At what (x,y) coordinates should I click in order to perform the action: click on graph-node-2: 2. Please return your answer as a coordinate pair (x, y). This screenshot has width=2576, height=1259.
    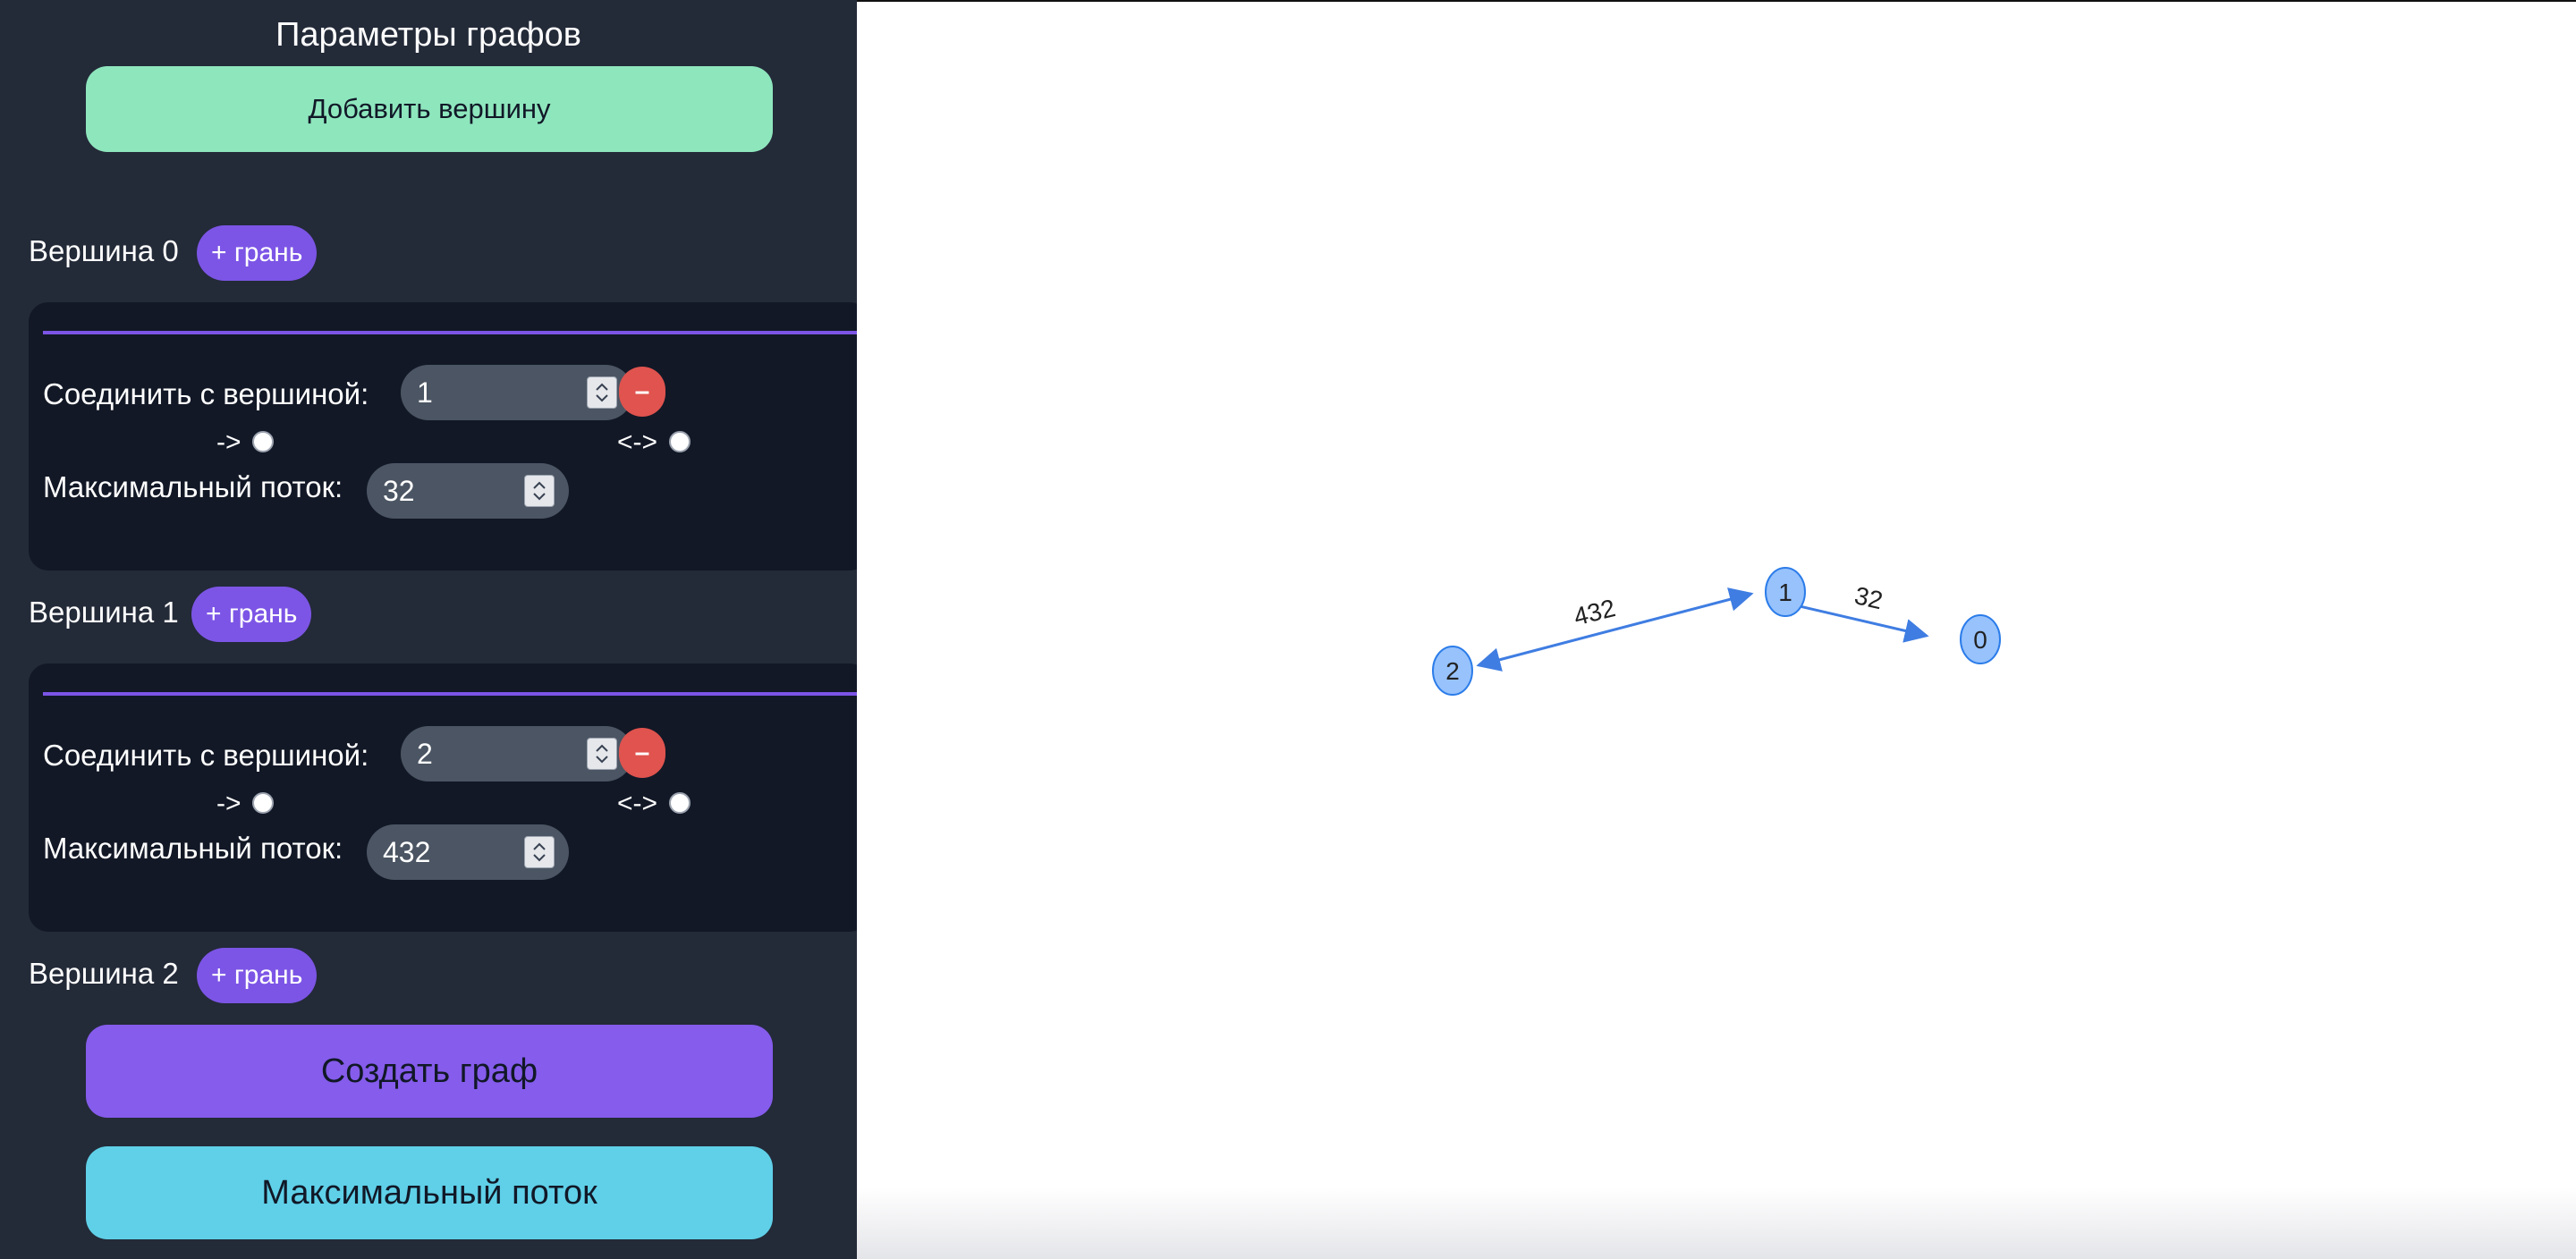
    Looking at the image, I should click on (1452, 671).